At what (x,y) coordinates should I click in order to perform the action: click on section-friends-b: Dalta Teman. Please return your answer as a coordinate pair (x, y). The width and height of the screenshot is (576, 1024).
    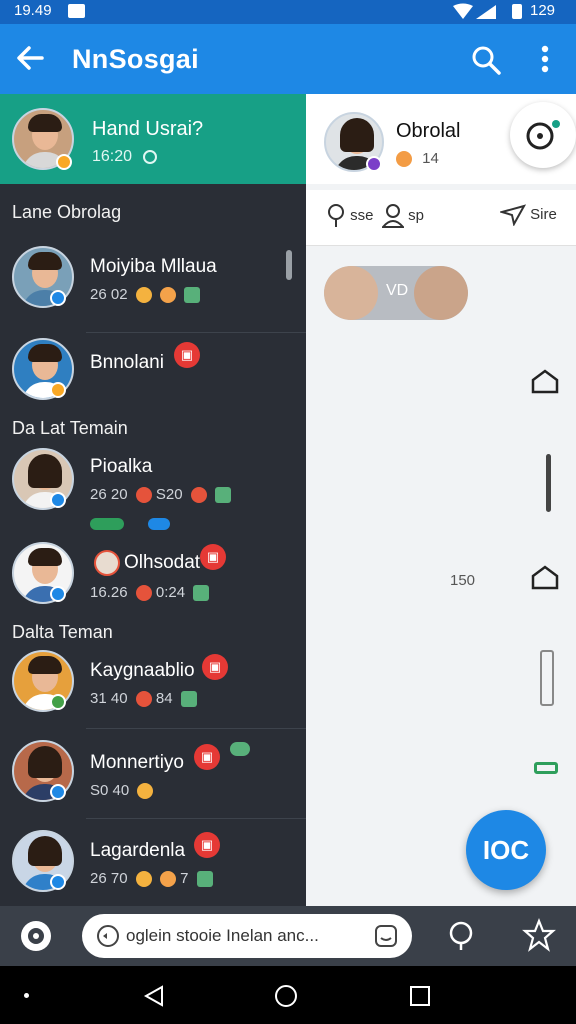
    Looking at the image, I should click on (62, 632).